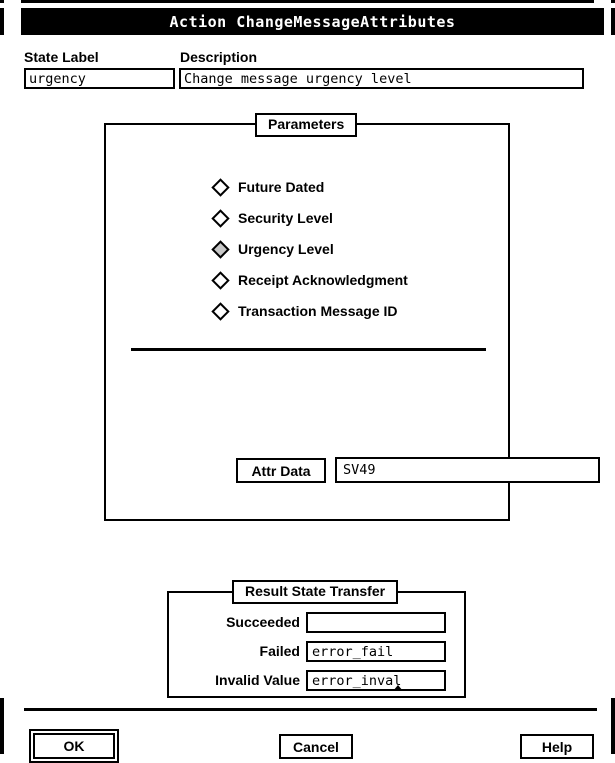 The width and height of the screenshot is (615, 763). I want to click on resize-grip-gap-top-left-h, so click(12, 1).